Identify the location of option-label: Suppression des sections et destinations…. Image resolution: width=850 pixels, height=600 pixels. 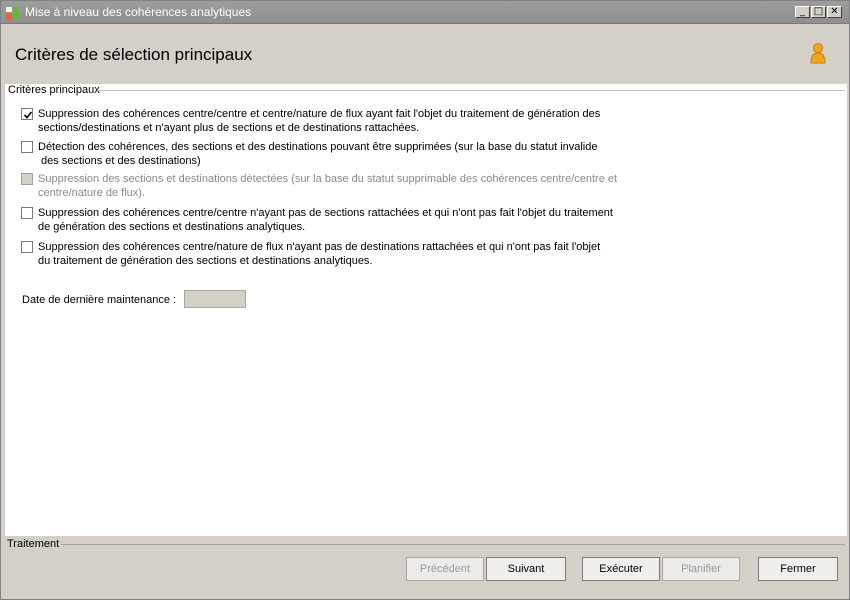
(327, 186).